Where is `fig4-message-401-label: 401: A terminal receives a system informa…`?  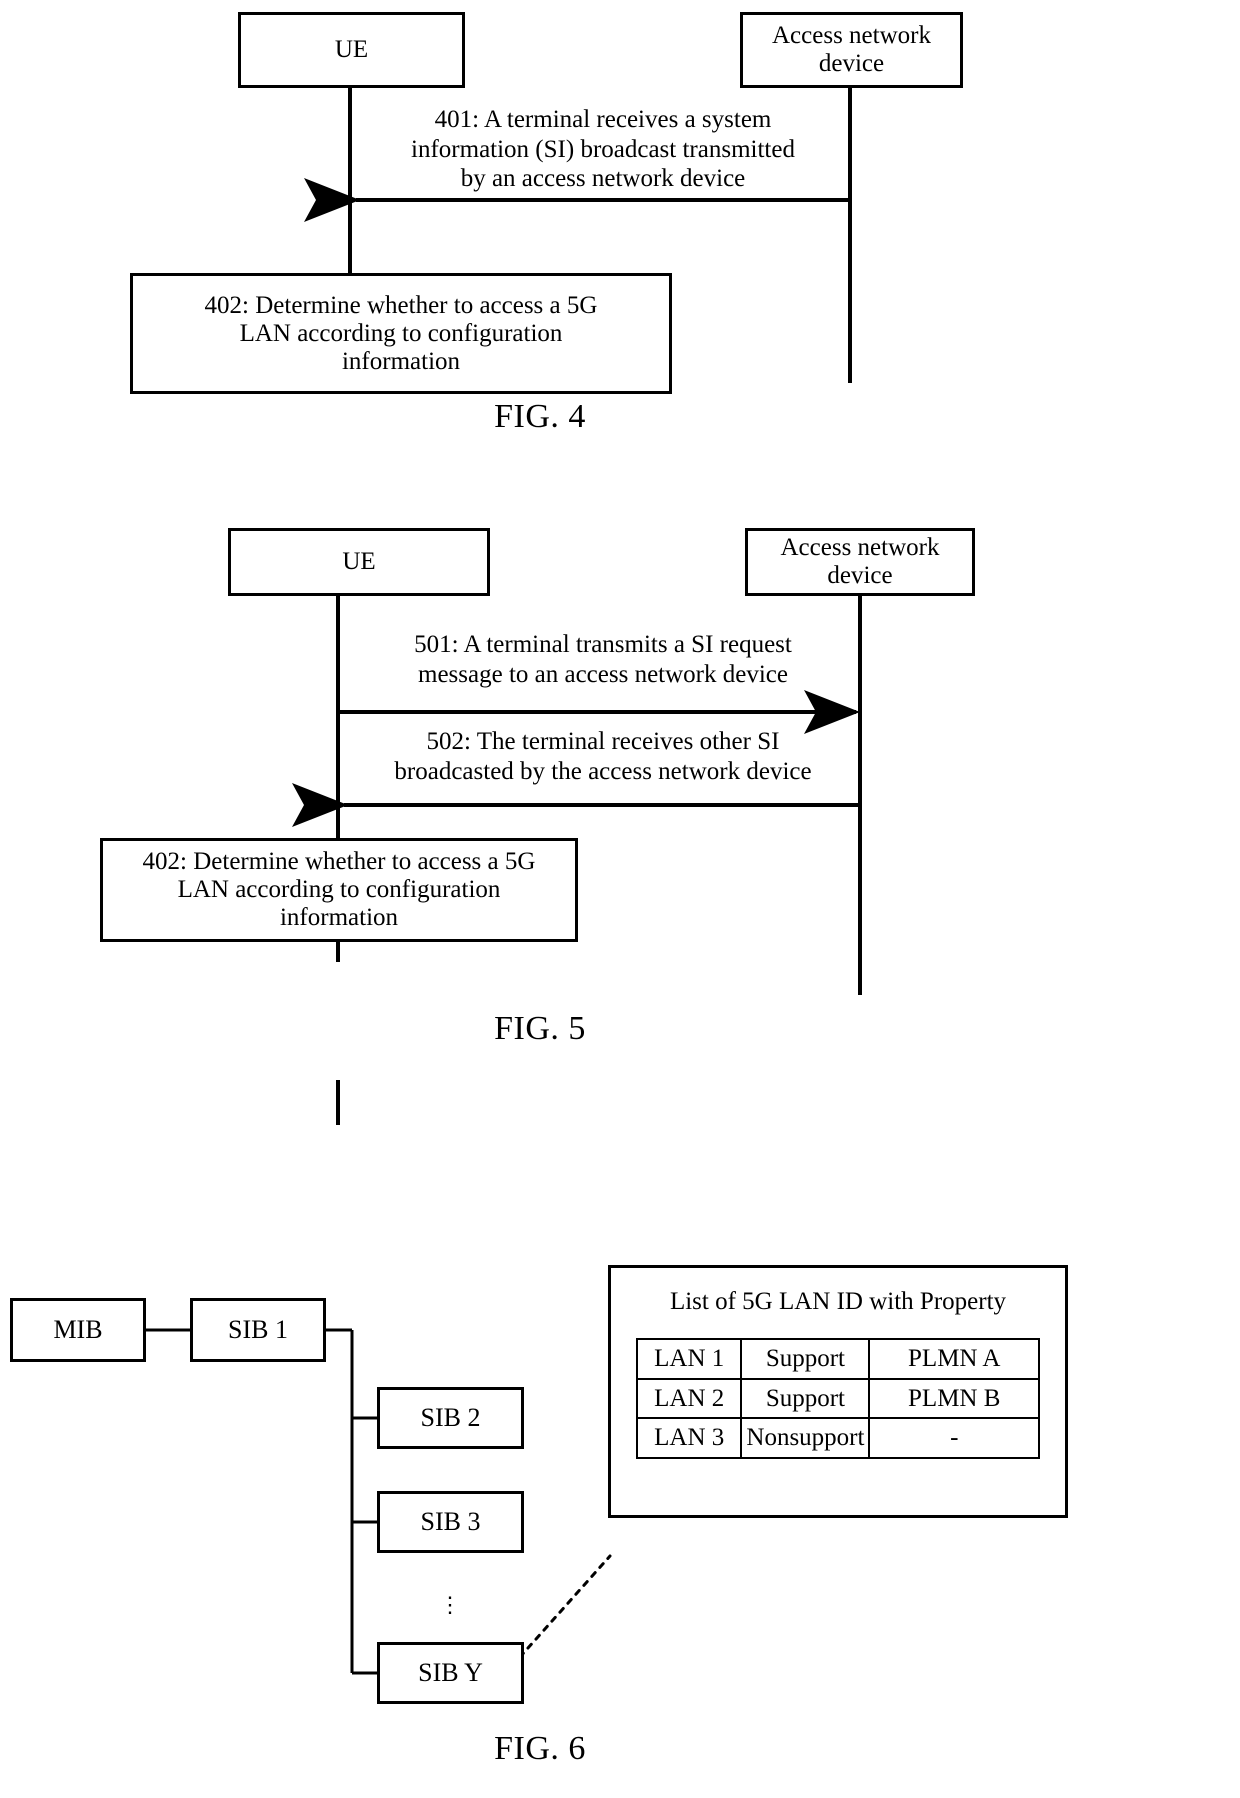 fig4-message-401-label: 401: A terminal receives a system informa… is located at coordinates (603, 149).